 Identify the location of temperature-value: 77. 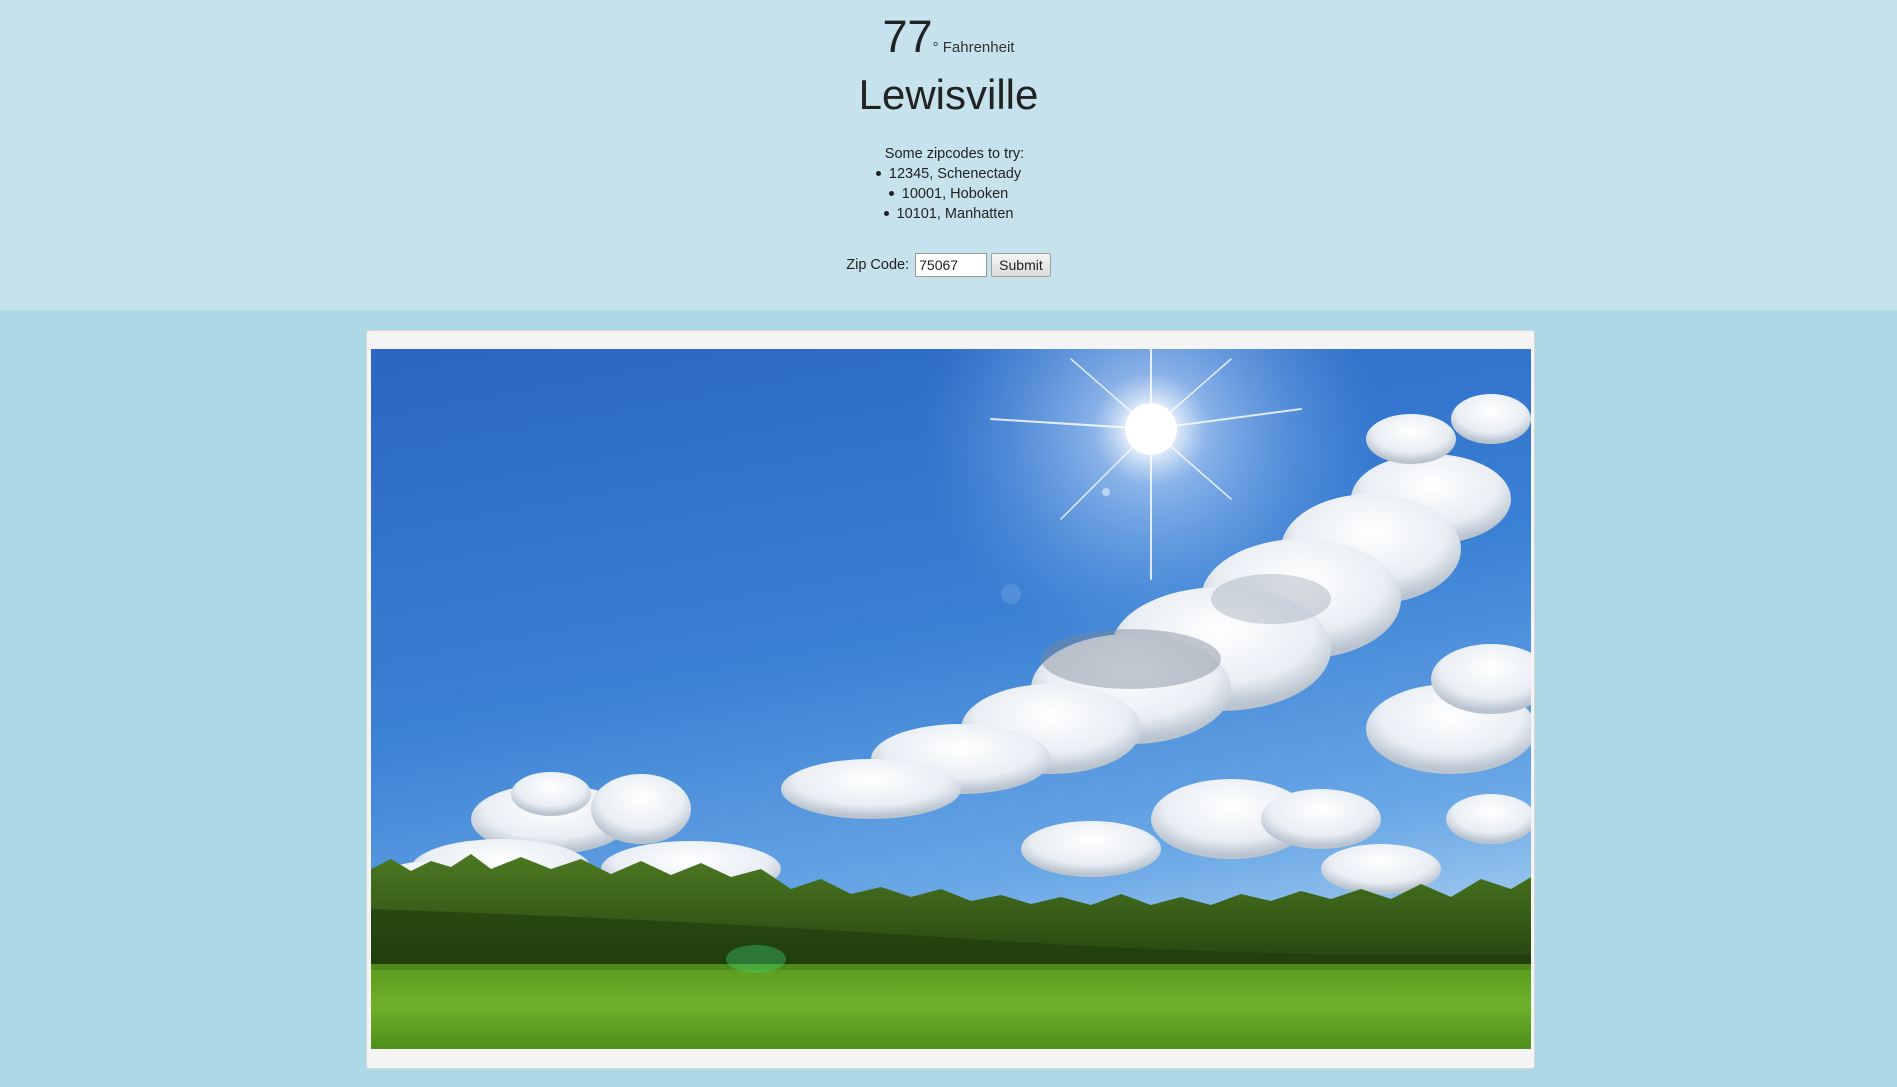
(907, 36).